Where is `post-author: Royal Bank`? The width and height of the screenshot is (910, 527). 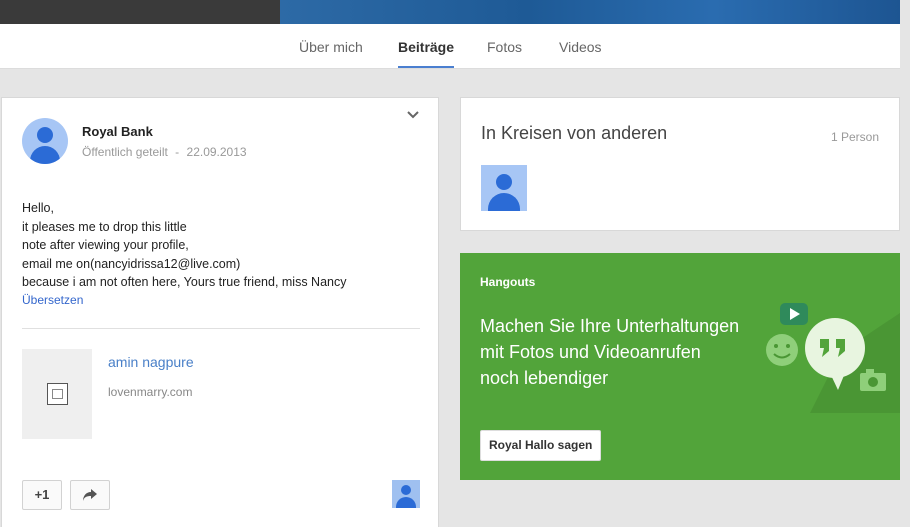
post-author: Royal Bank is located at coordinates (117, 131).